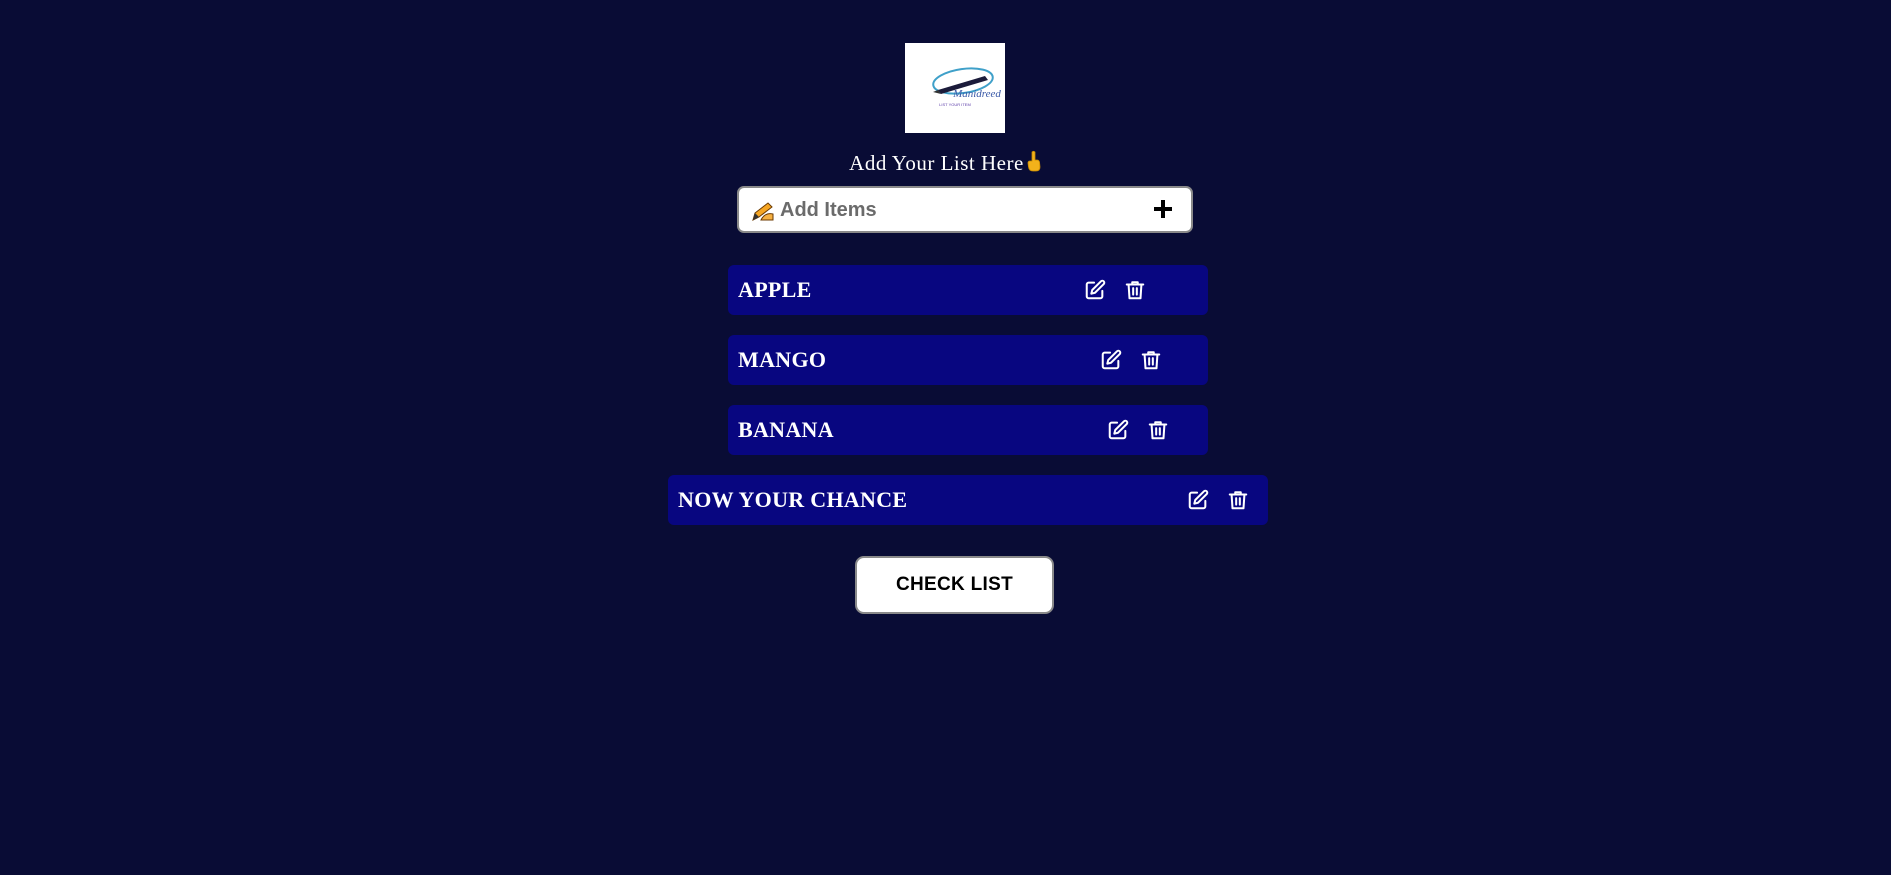 This screenshot has width=1891, height=875. Describe the element at coordinates (950, 210) in the screenshot. I see `add-items-input` at that location.